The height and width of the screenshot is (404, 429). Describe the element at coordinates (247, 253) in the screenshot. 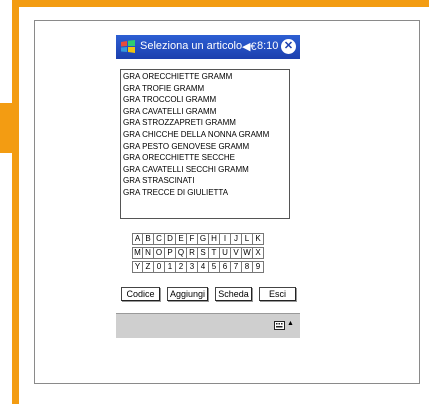

I see `key-button: W` at that location.